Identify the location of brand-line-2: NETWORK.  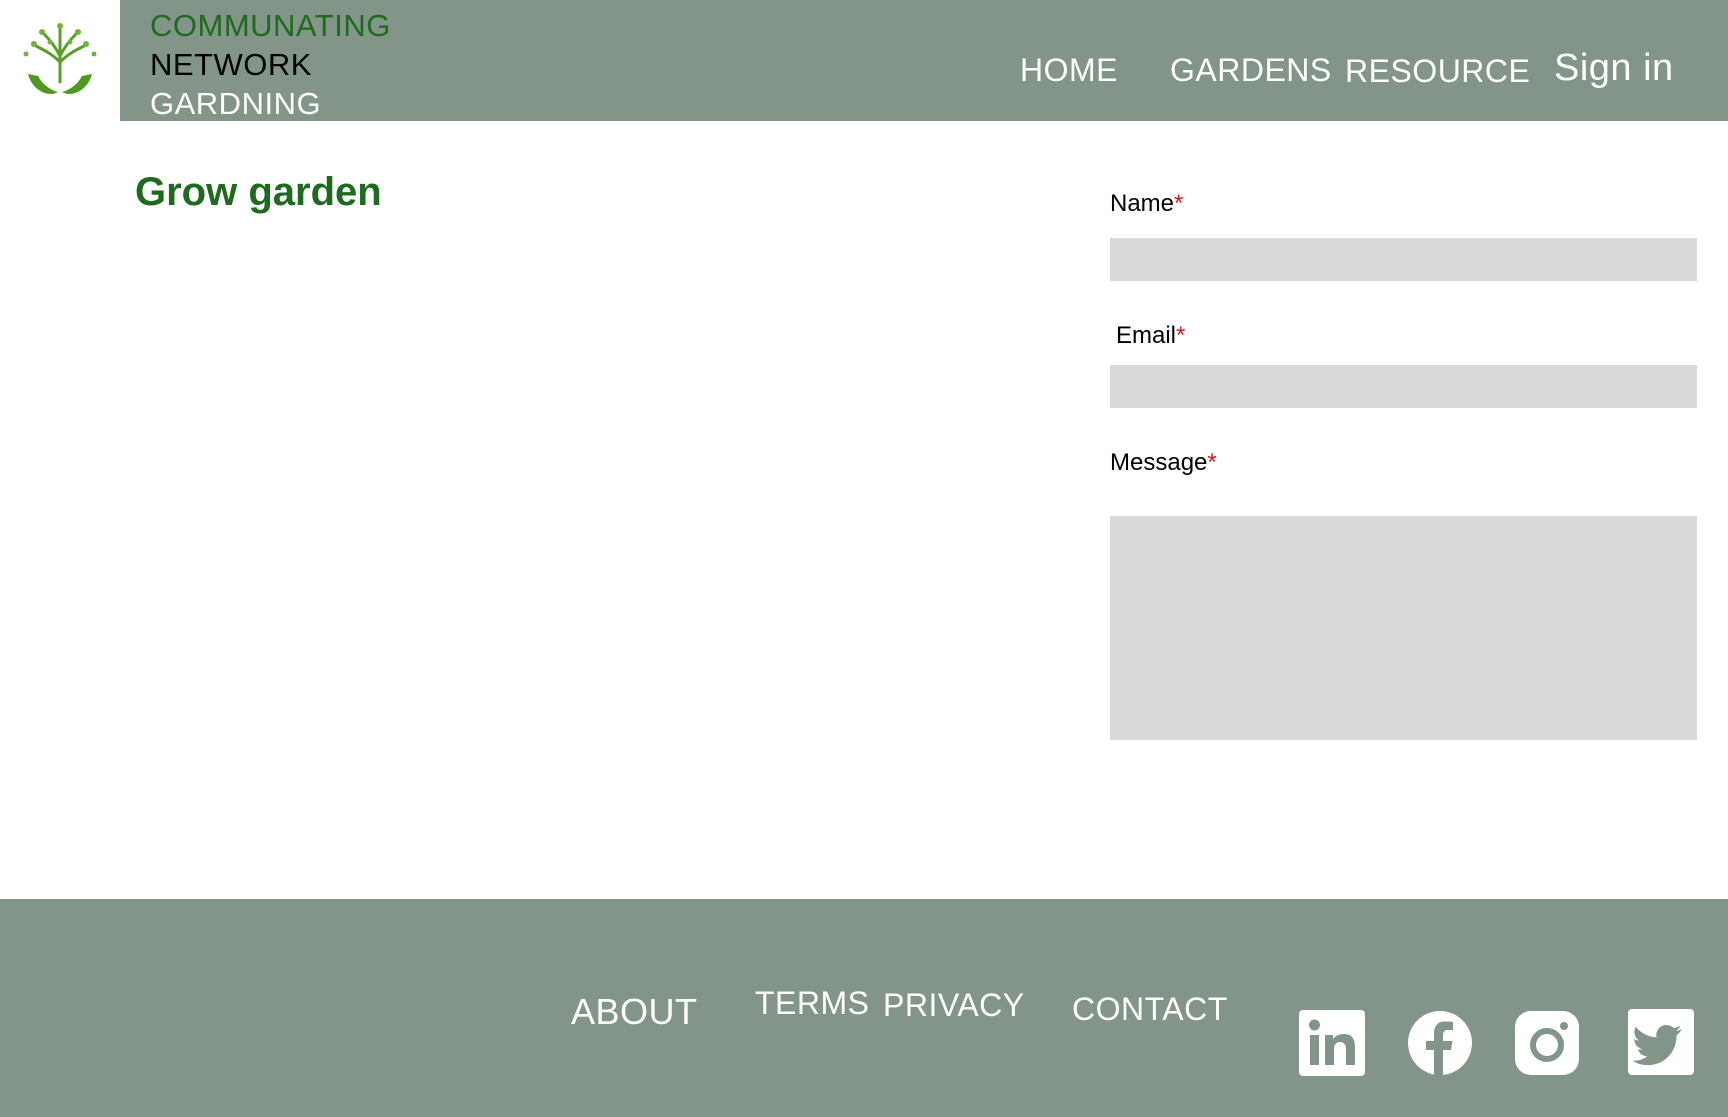
(231, 64).